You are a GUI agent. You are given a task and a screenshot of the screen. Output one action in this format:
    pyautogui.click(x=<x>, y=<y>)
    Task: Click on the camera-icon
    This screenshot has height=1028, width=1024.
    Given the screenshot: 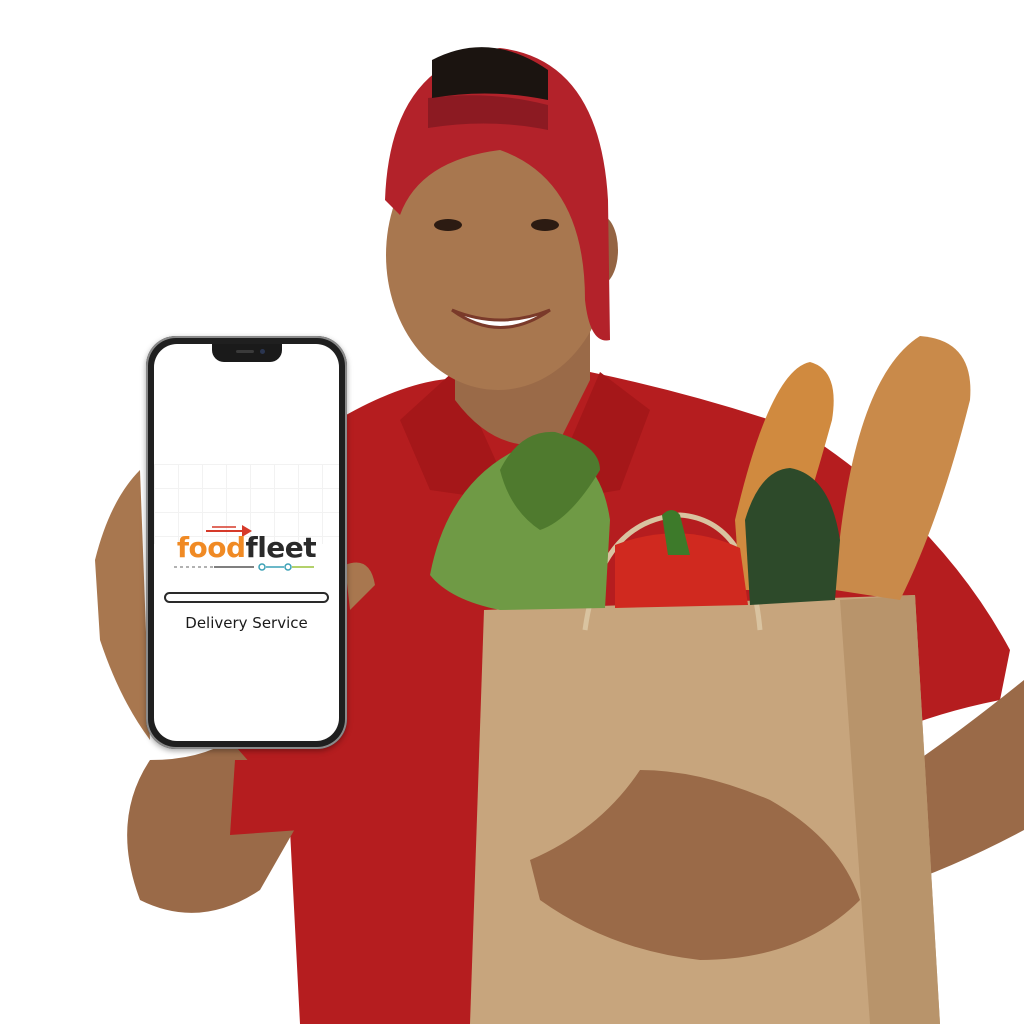 What is the action you would take?
    pyautogui.click(x=262, y=351)
    